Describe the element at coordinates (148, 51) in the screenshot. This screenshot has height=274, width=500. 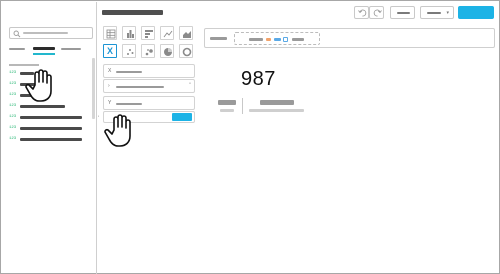
I see `bubble-chart-icon` at that location.